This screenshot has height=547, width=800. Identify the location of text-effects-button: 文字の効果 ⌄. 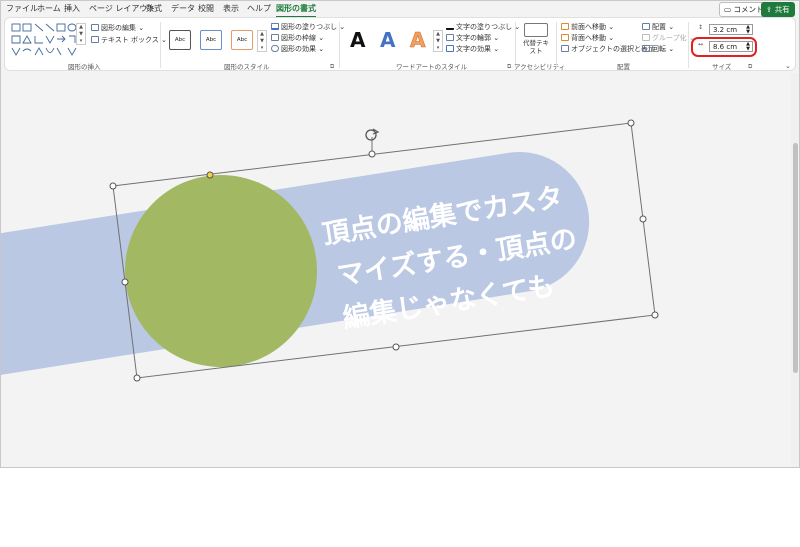
(472, 49).